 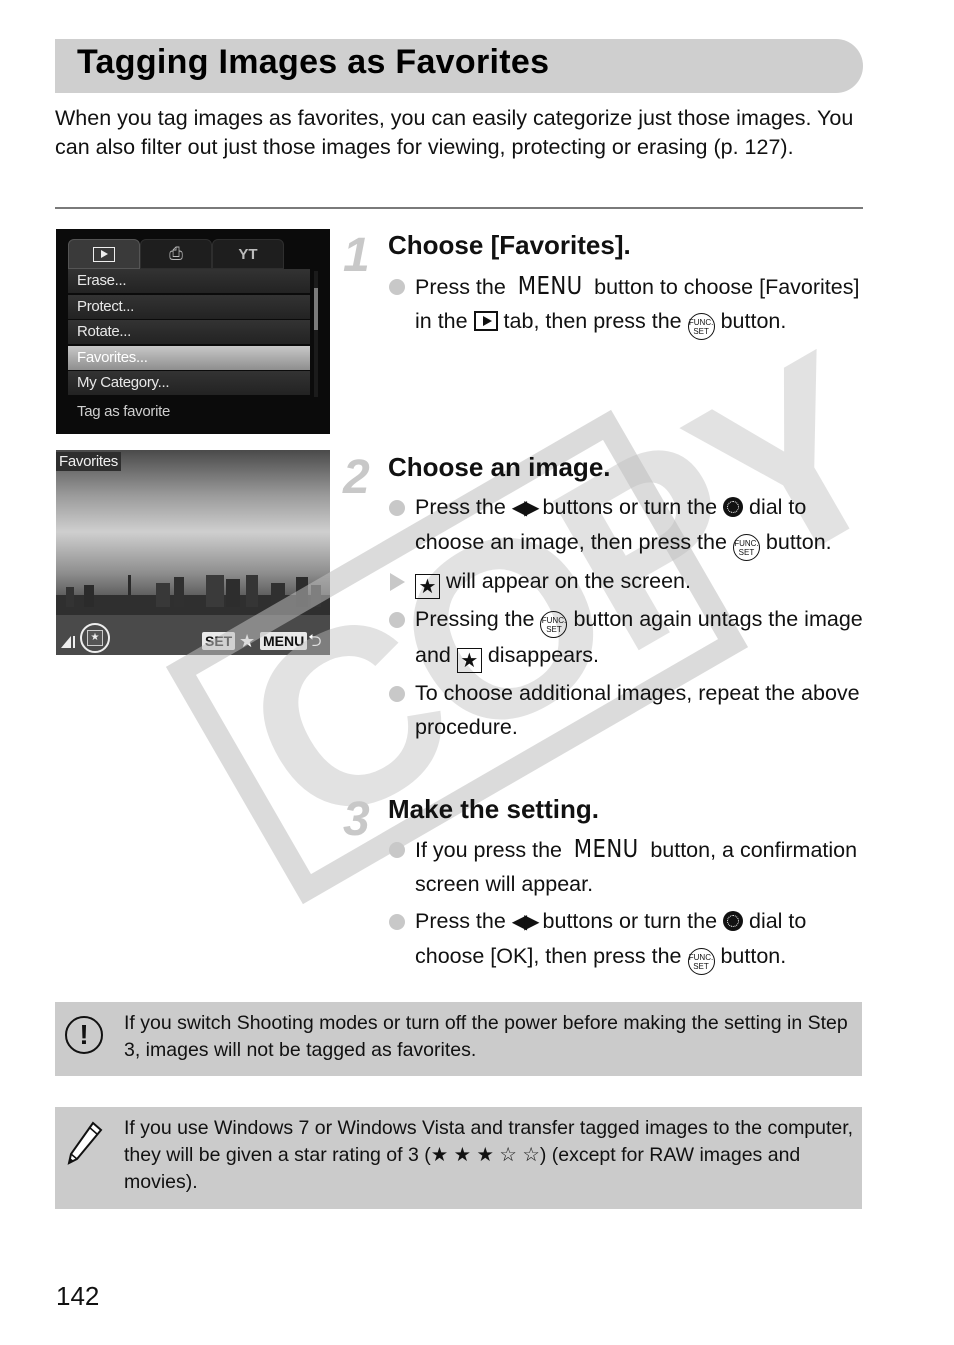 What do you see at coordinates (193, 597) in the screenshot?
I see `city-skyline` at bounding box center [193, 597].